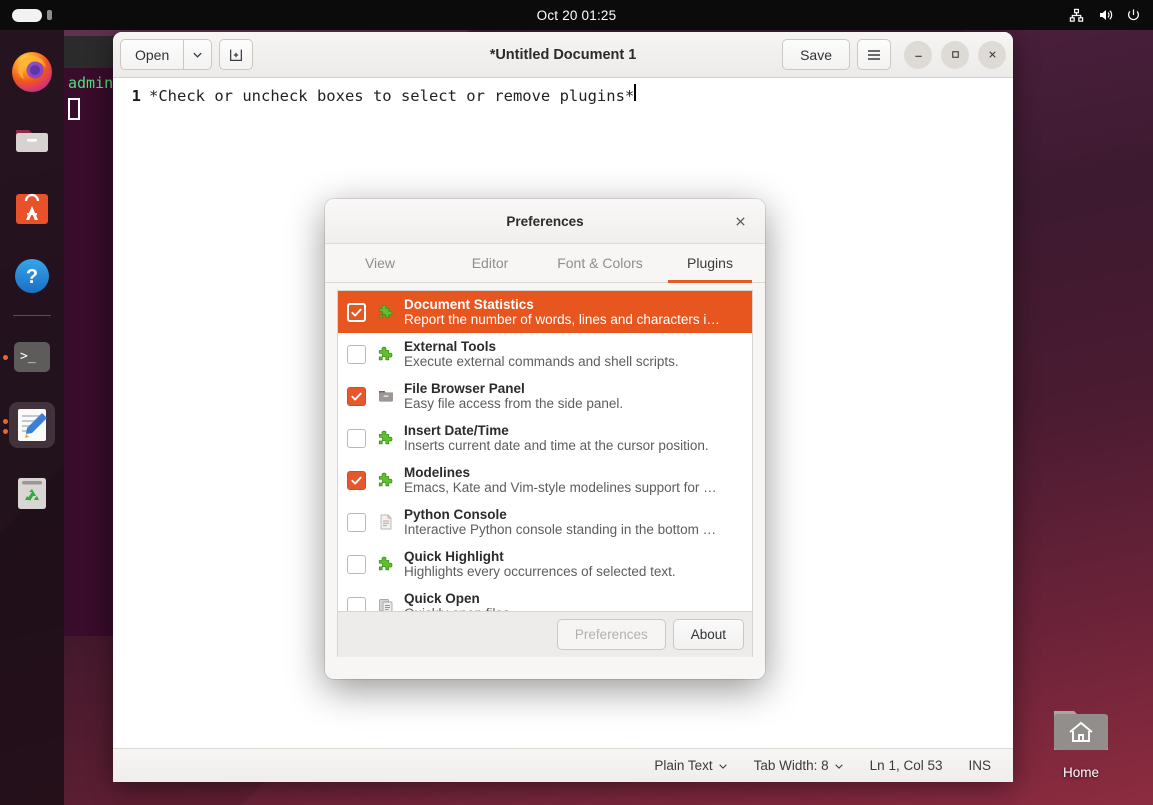  I want to click on plugin-name: Insert Date/Time, so click(456, 430).